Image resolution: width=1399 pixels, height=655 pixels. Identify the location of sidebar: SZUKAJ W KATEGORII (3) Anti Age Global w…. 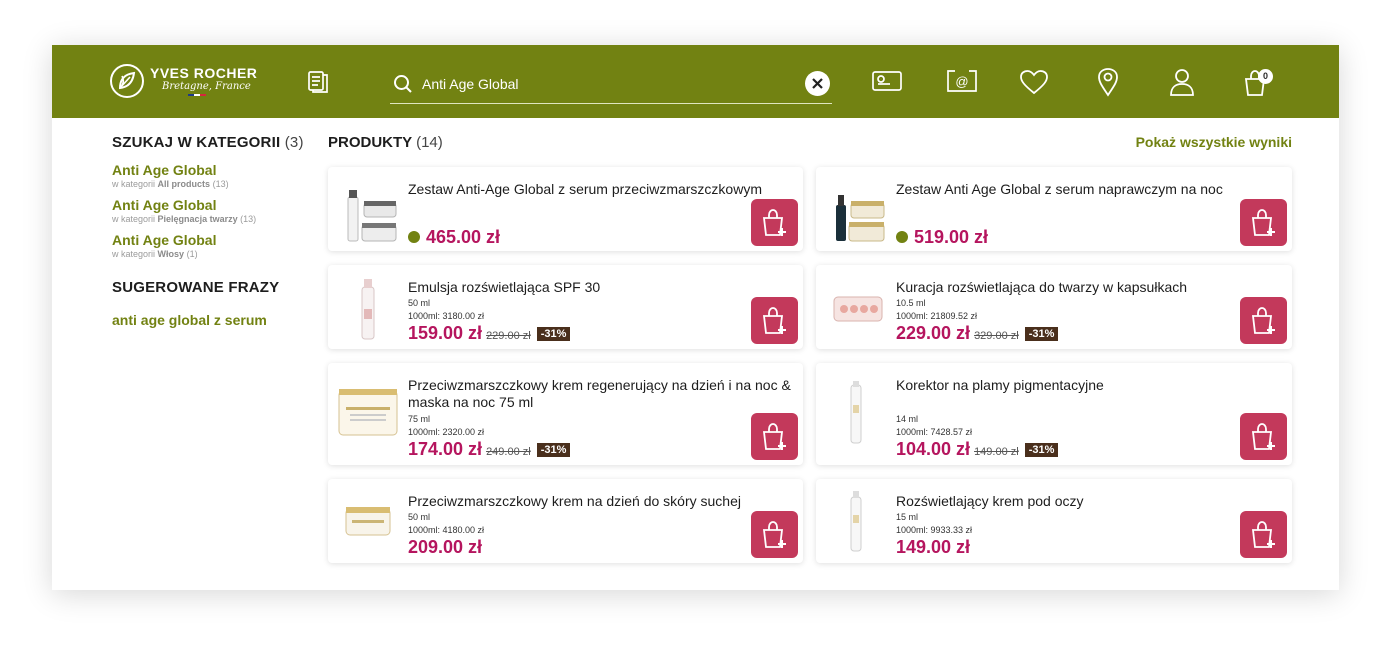
(214, 231).